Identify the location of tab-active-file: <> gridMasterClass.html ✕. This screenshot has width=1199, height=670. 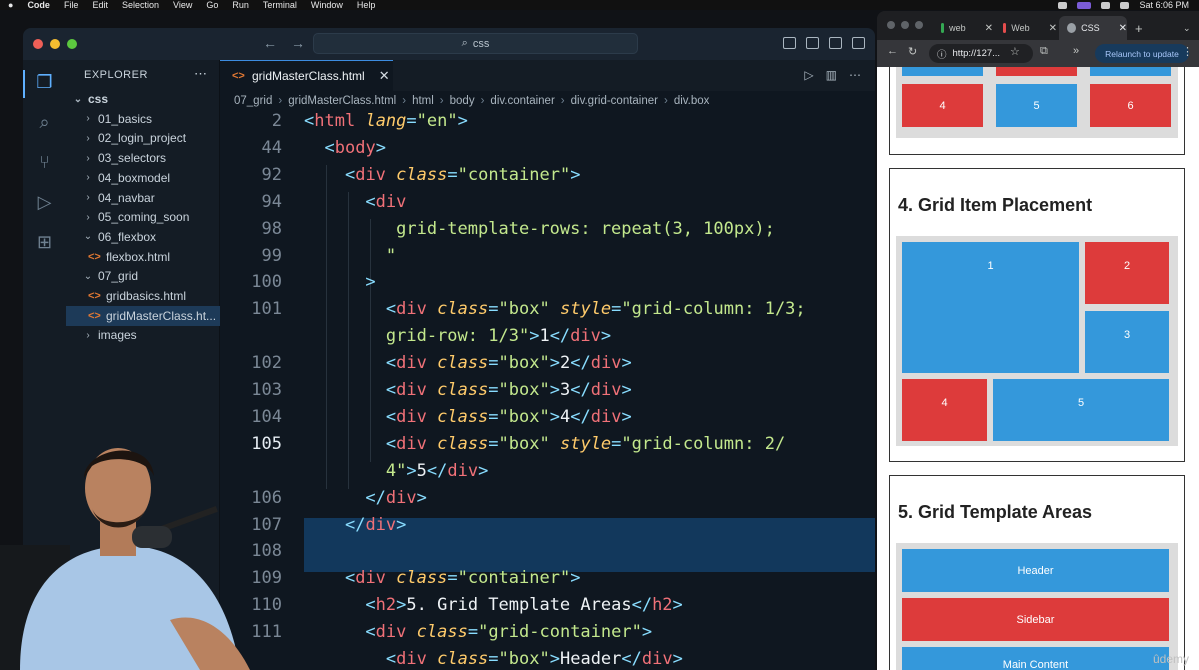
(306, 75).